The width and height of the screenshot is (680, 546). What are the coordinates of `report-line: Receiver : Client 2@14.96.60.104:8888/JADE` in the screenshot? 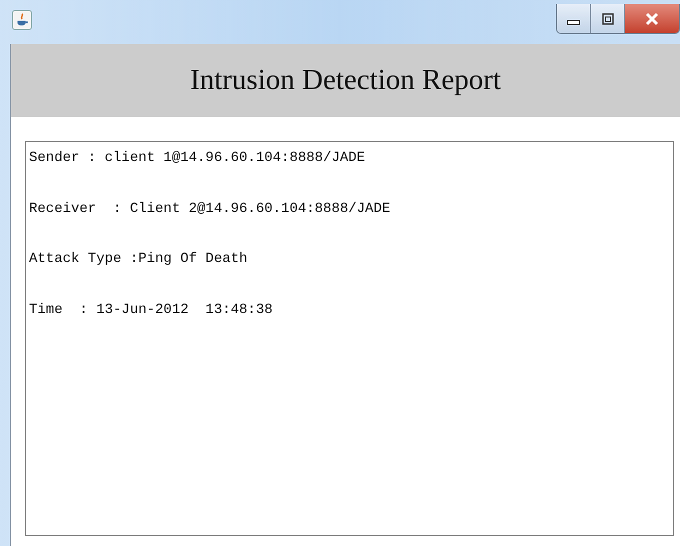 It's located at (210, 209).